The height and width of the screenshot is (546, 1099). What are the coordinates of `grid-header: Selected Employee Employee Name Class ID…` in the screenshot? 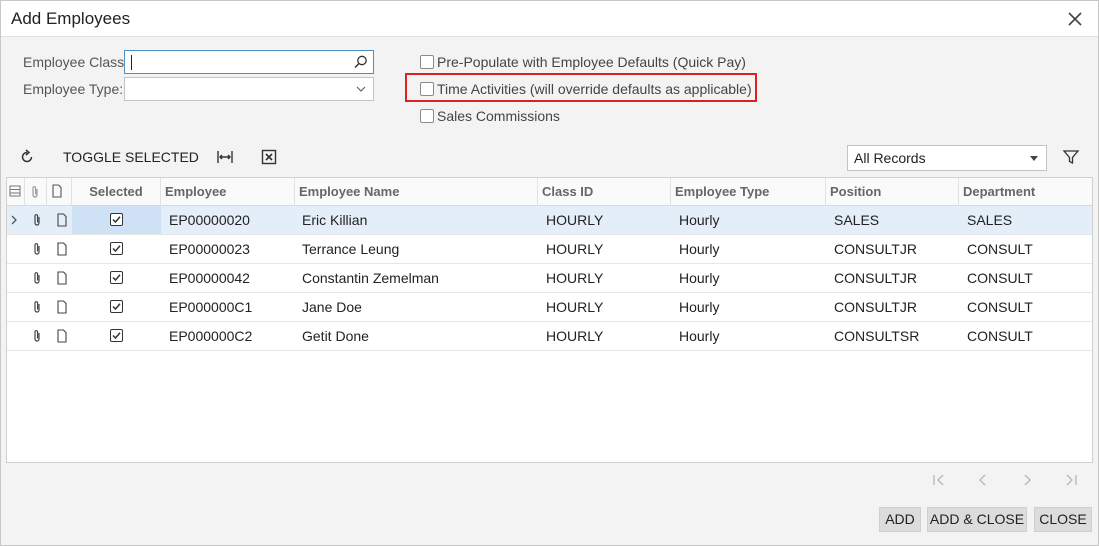 It's located at (549, 192).